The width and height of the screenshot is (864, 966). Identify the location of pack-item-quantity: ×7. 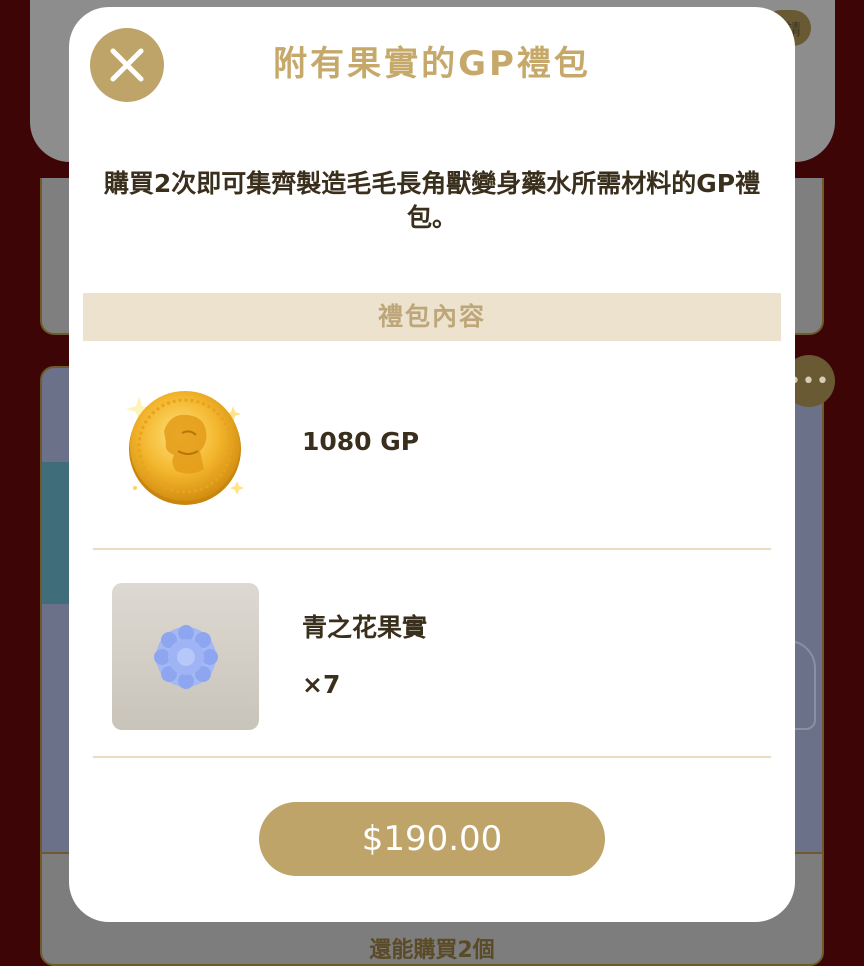
(321, 684).